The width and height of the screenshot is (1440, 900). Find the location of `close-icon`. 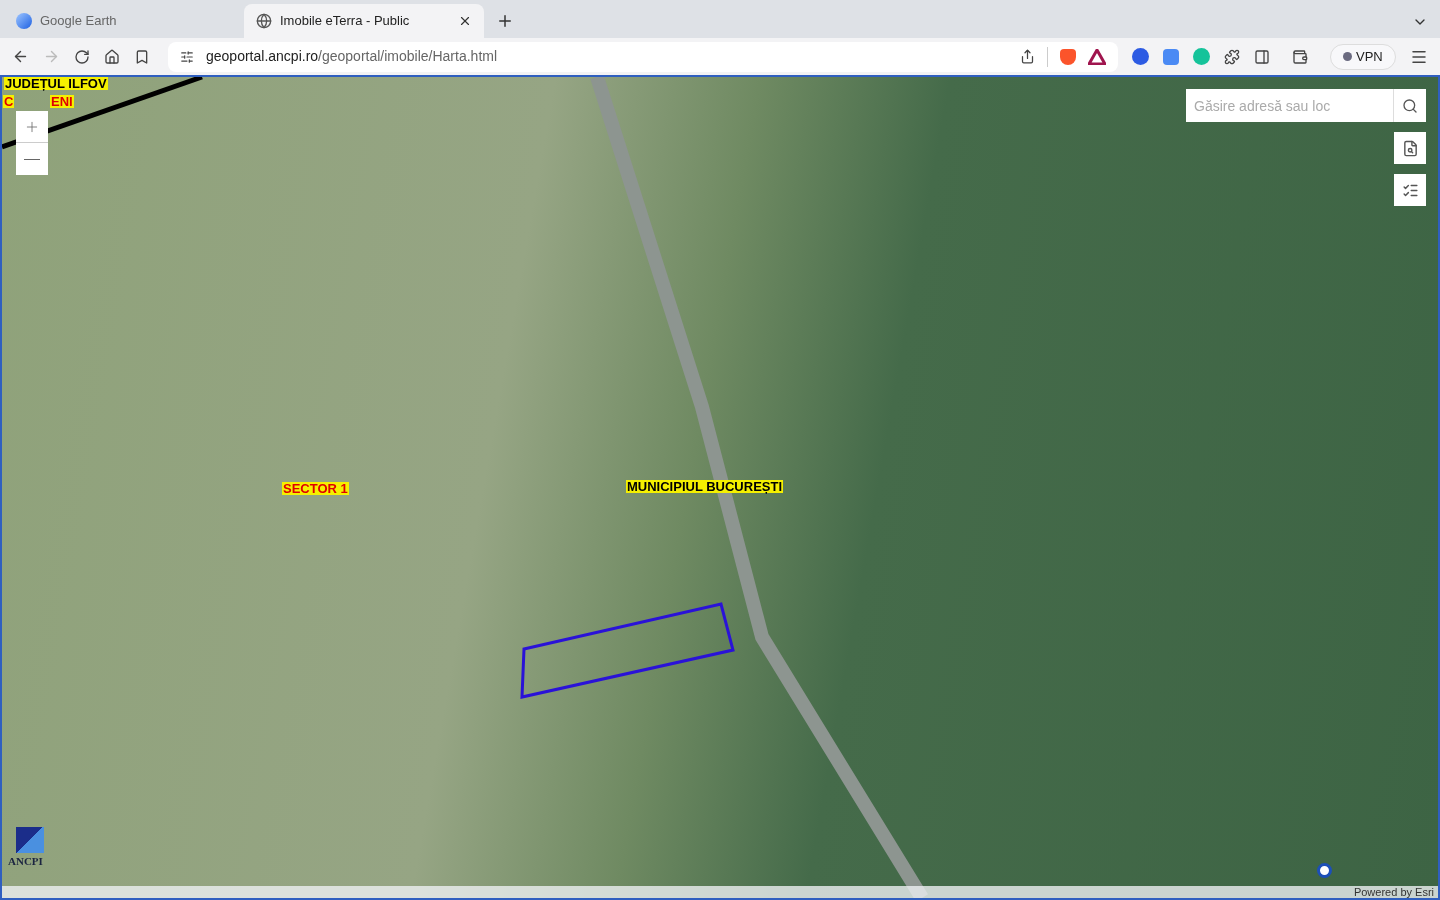

close-icon is located at coordinates (465, 21).